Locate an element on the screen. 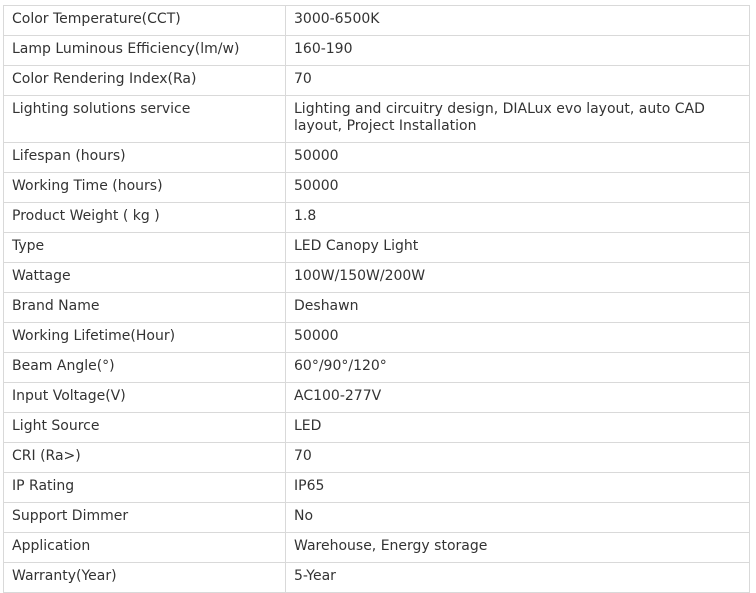 The image size is (756, 593). table-row: Application Warehouse, Energy storage is located at coordinates (376, 547).